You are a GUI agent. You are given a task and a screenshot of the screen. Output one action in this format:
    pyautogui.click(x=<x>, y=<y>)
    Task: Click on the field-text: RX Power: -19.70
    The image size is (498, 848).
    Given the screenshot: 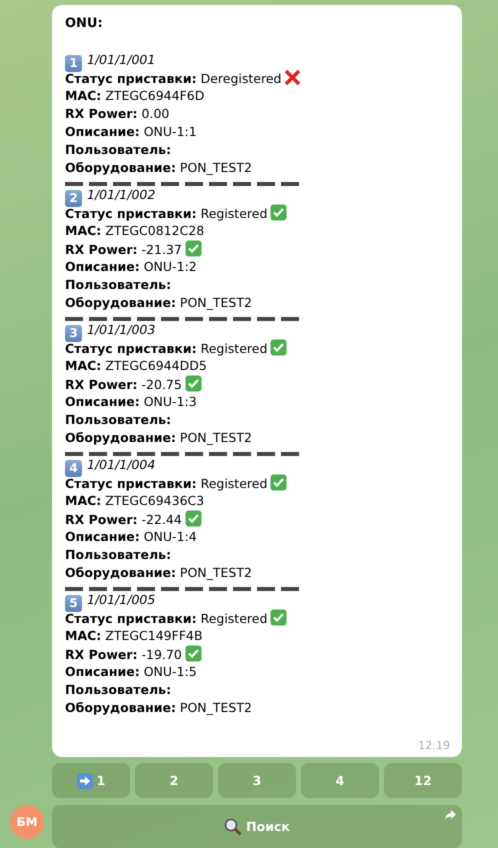 What is the action you would take?
    pyautogui.click(x=123, y=654)
    